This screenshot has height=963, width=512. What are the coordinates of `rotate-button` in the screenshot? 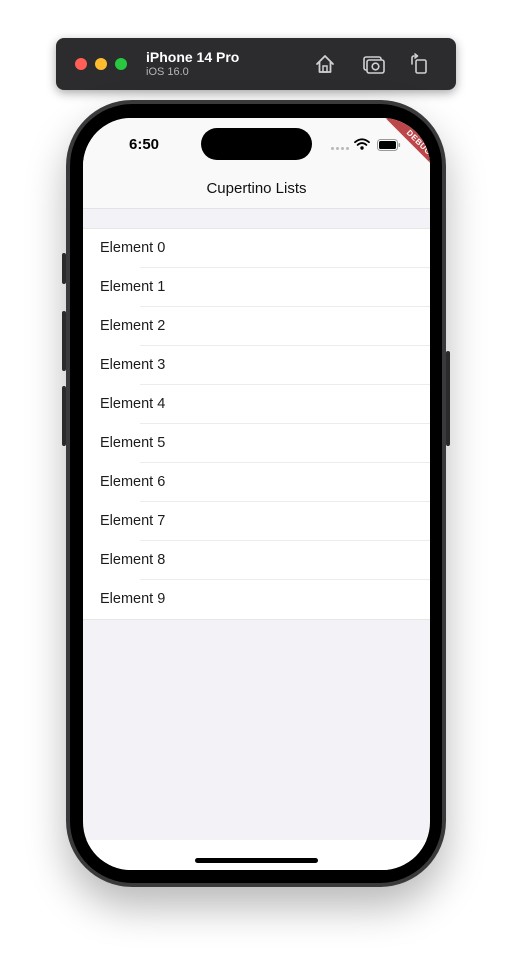 It's located at (419, 64).